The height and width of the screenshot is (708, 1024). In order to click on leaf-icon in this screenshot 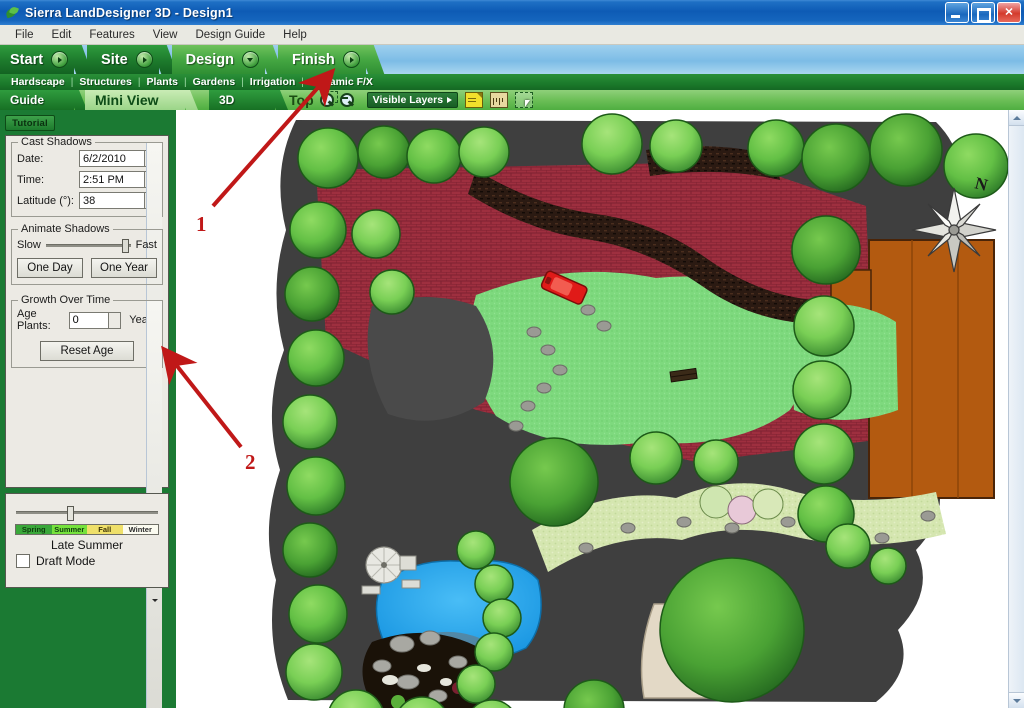, I will do `click(12, 13)`.